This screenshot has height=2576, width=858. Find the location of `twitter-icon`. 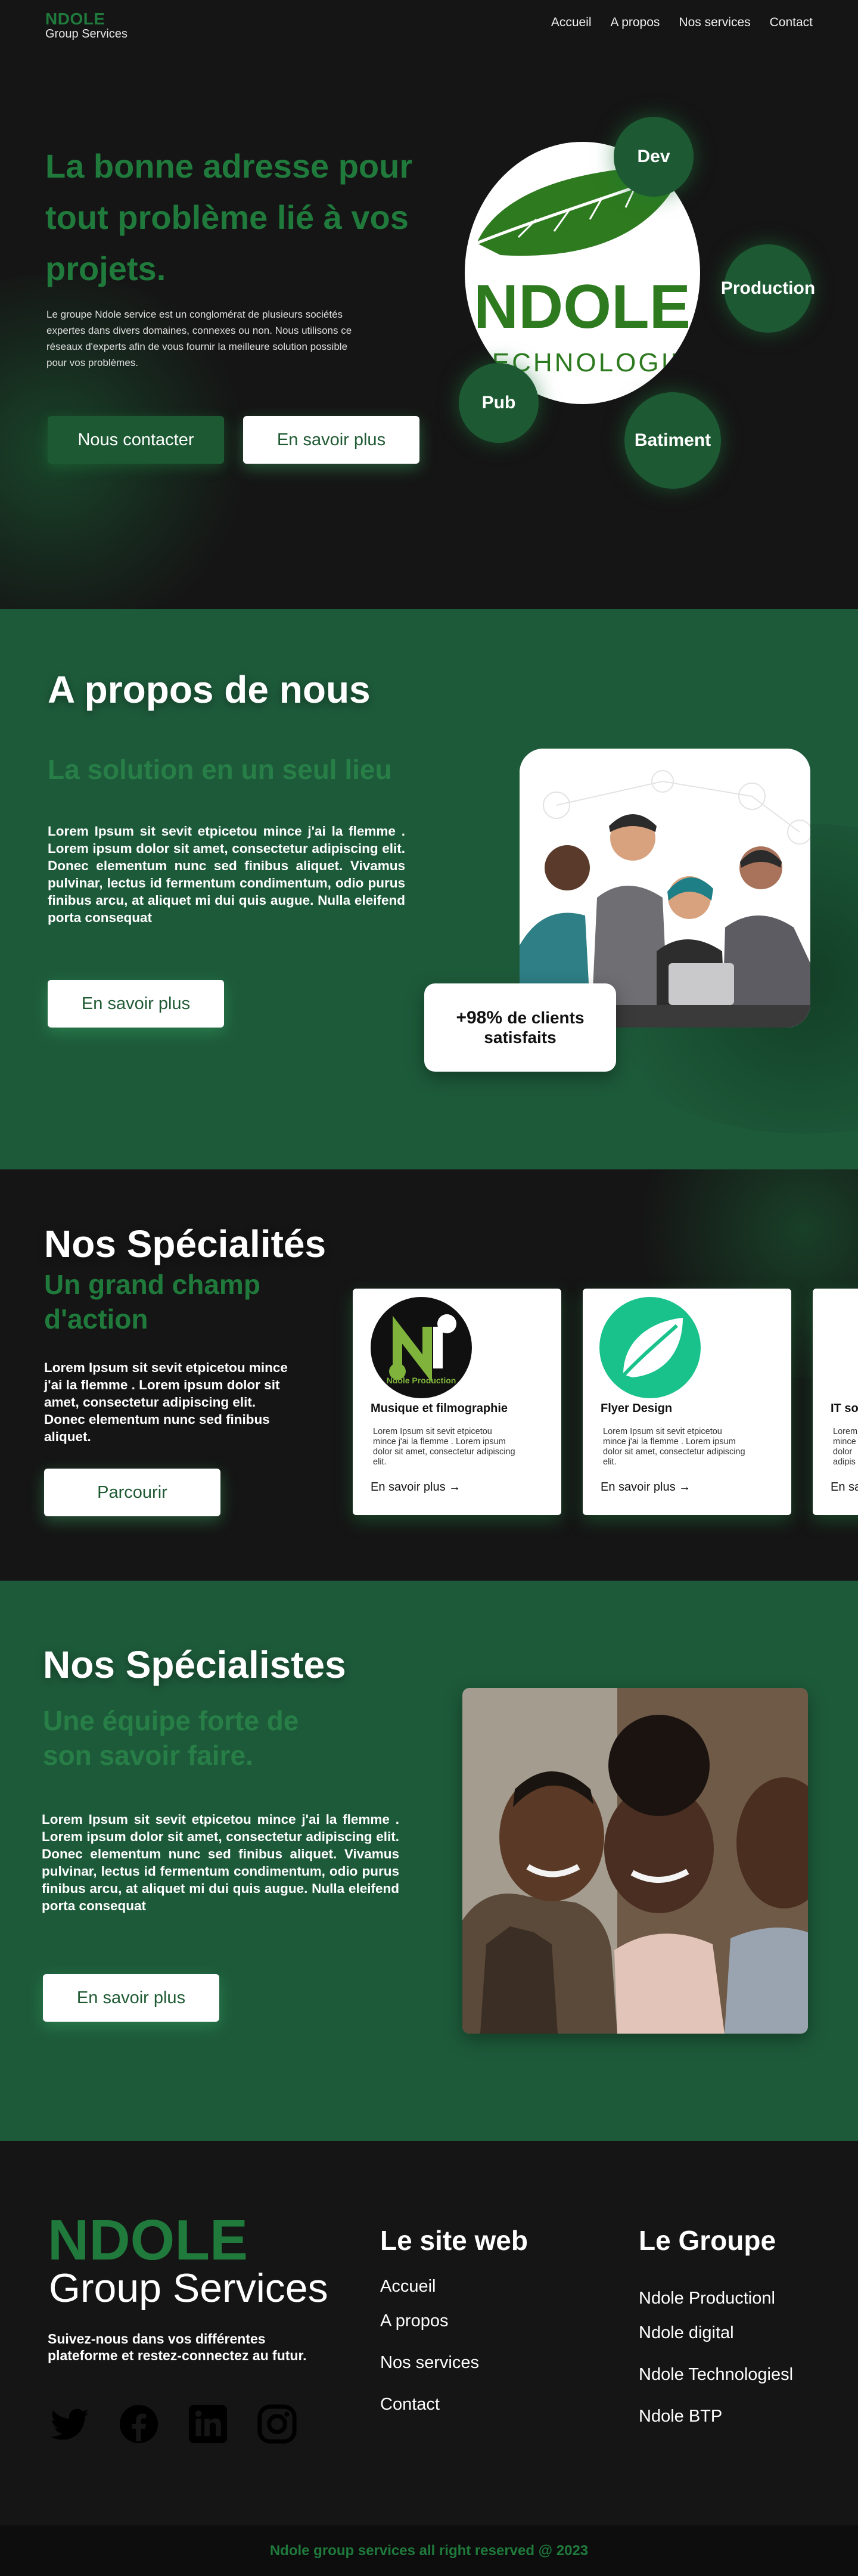

twitter-icon is located at coordinates (70, 2424).